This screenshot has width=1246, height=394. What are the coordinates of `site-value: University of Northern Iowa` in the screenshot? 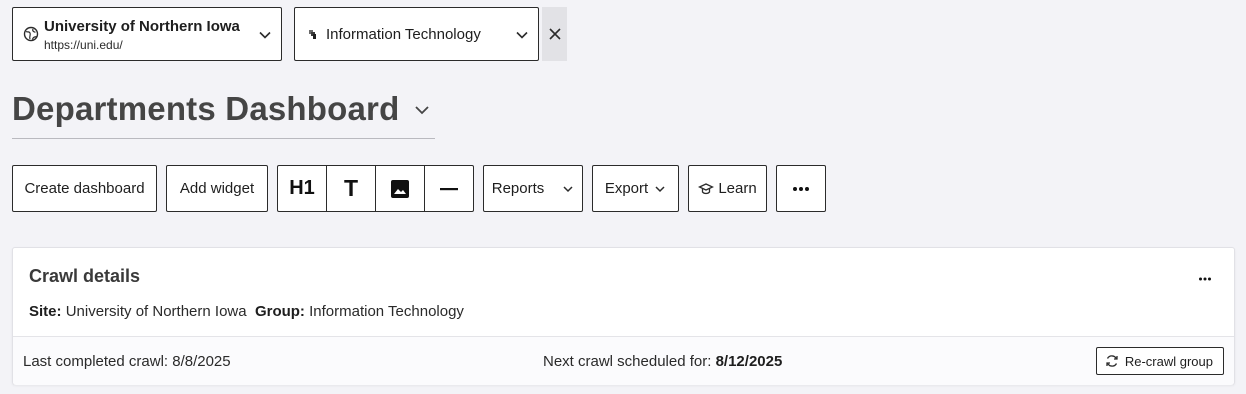 It's located at (156, 311).